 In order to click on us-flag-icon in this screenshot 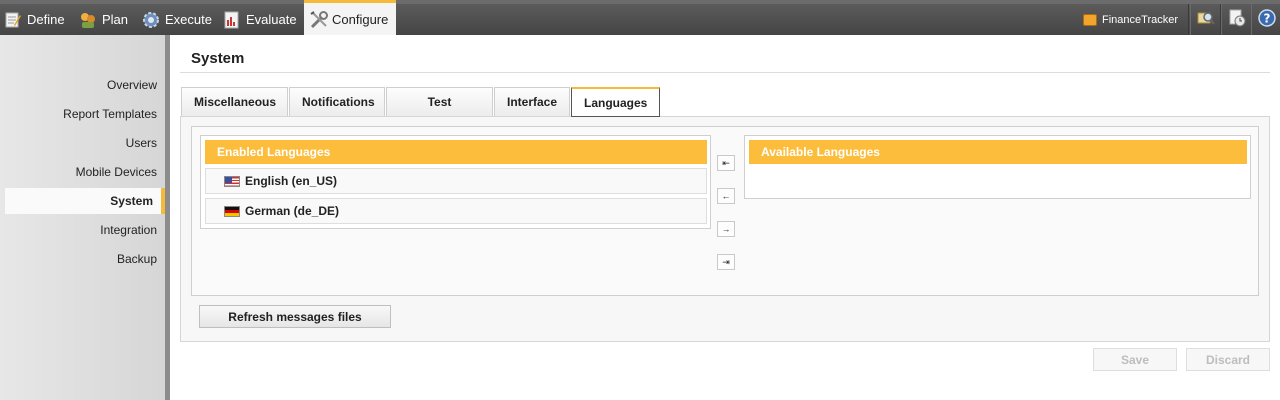, I will do `click(232, 181)`.